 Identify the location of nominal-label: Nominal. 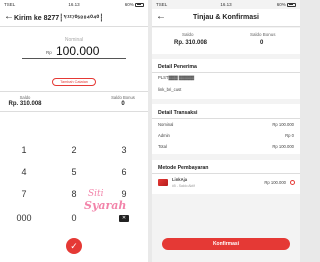
(166, 124).